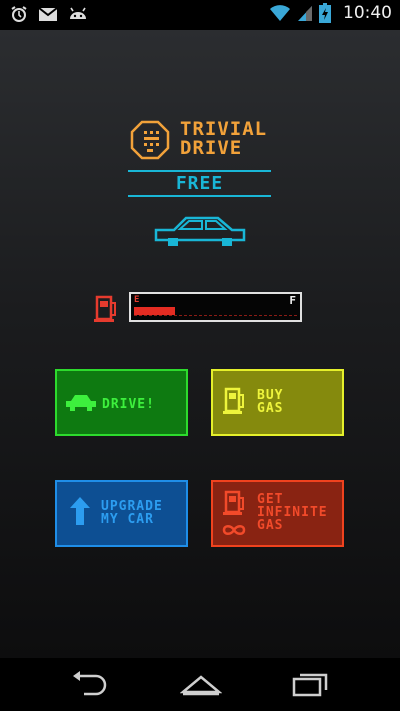 The width and height of the screenshot is (400, 711). Describe the element at coordinates (80, 513) in the screenshot. I see `arrow-up-icon` at that location.